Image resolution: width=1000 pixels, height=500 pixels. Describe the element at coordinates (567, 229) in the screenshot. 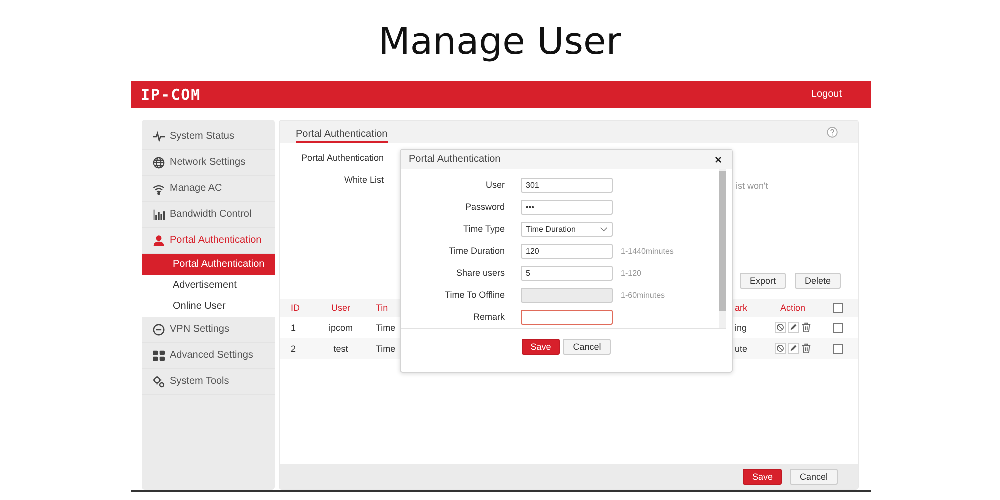

I see `dropdown: Time Duration` at that location.